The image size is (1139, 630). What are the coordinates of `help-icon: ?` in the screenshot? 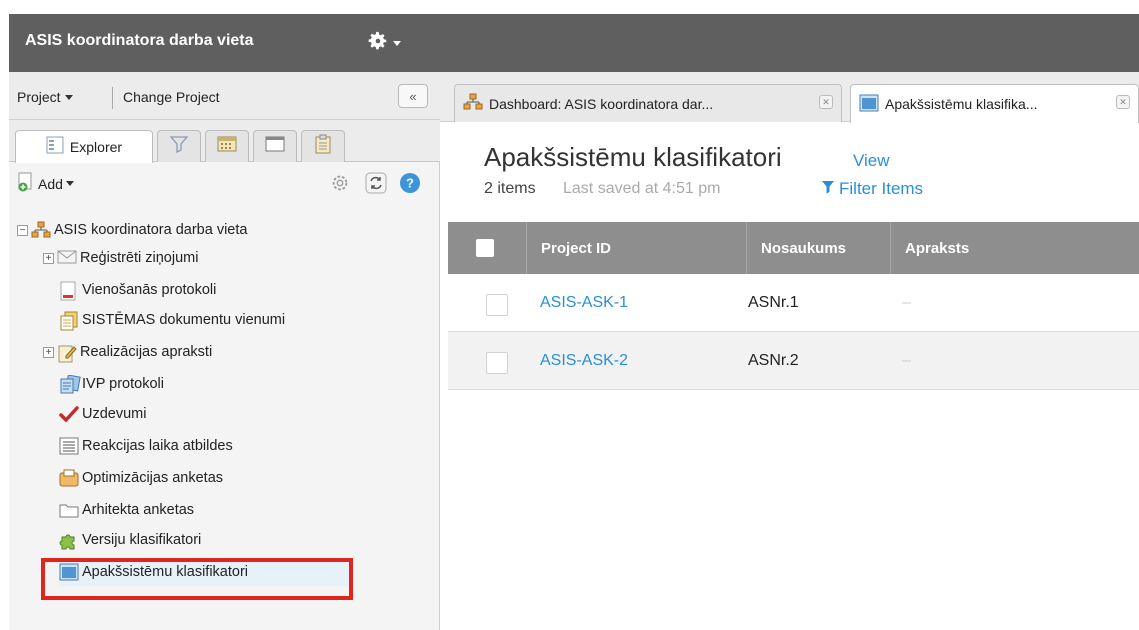 It's located at (410, 183).